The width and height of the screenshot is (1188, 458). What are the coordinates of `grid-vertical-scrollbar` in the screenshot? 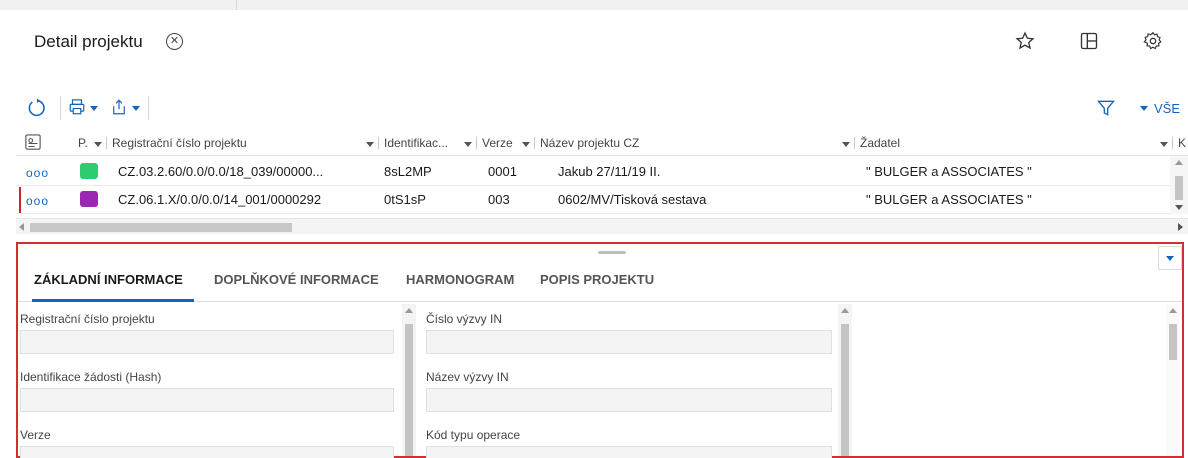 It's located at (1179, 185).